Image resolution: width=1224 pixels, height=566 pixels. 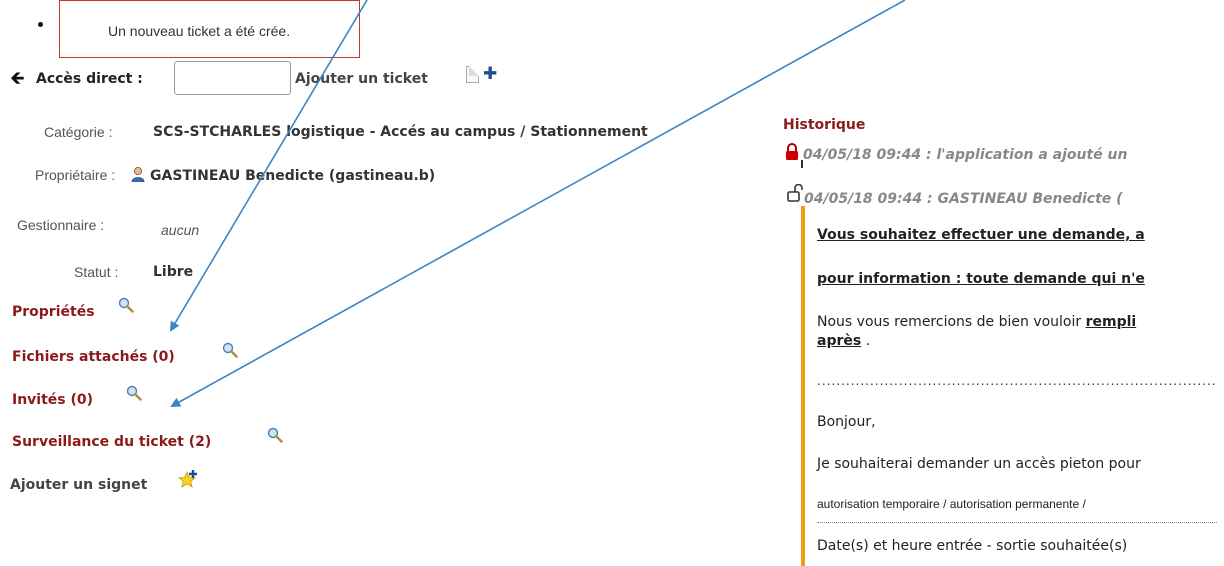 I want to click on message-line-3b-text: ., so click(x=866, y=341).